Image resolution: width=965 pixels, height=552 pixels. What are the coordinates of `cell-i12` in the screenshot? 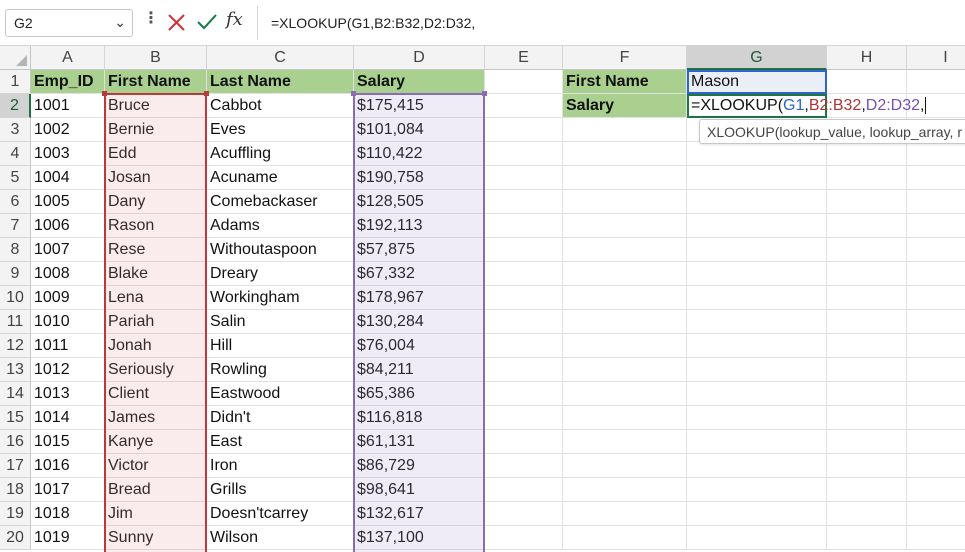 It's located at (936, 346).